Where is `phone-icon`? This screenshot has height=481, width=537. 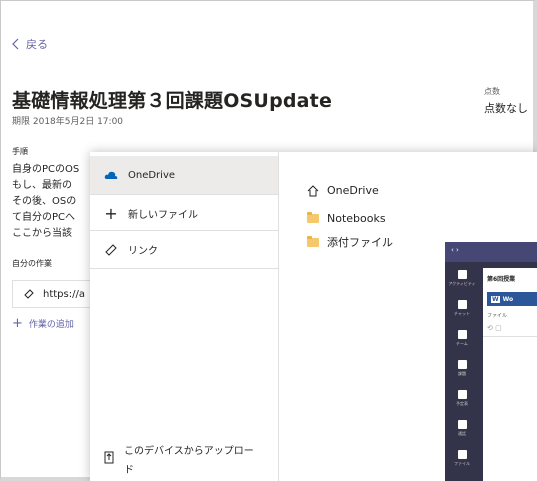
phone-icon is located at coordinates (462, 424).